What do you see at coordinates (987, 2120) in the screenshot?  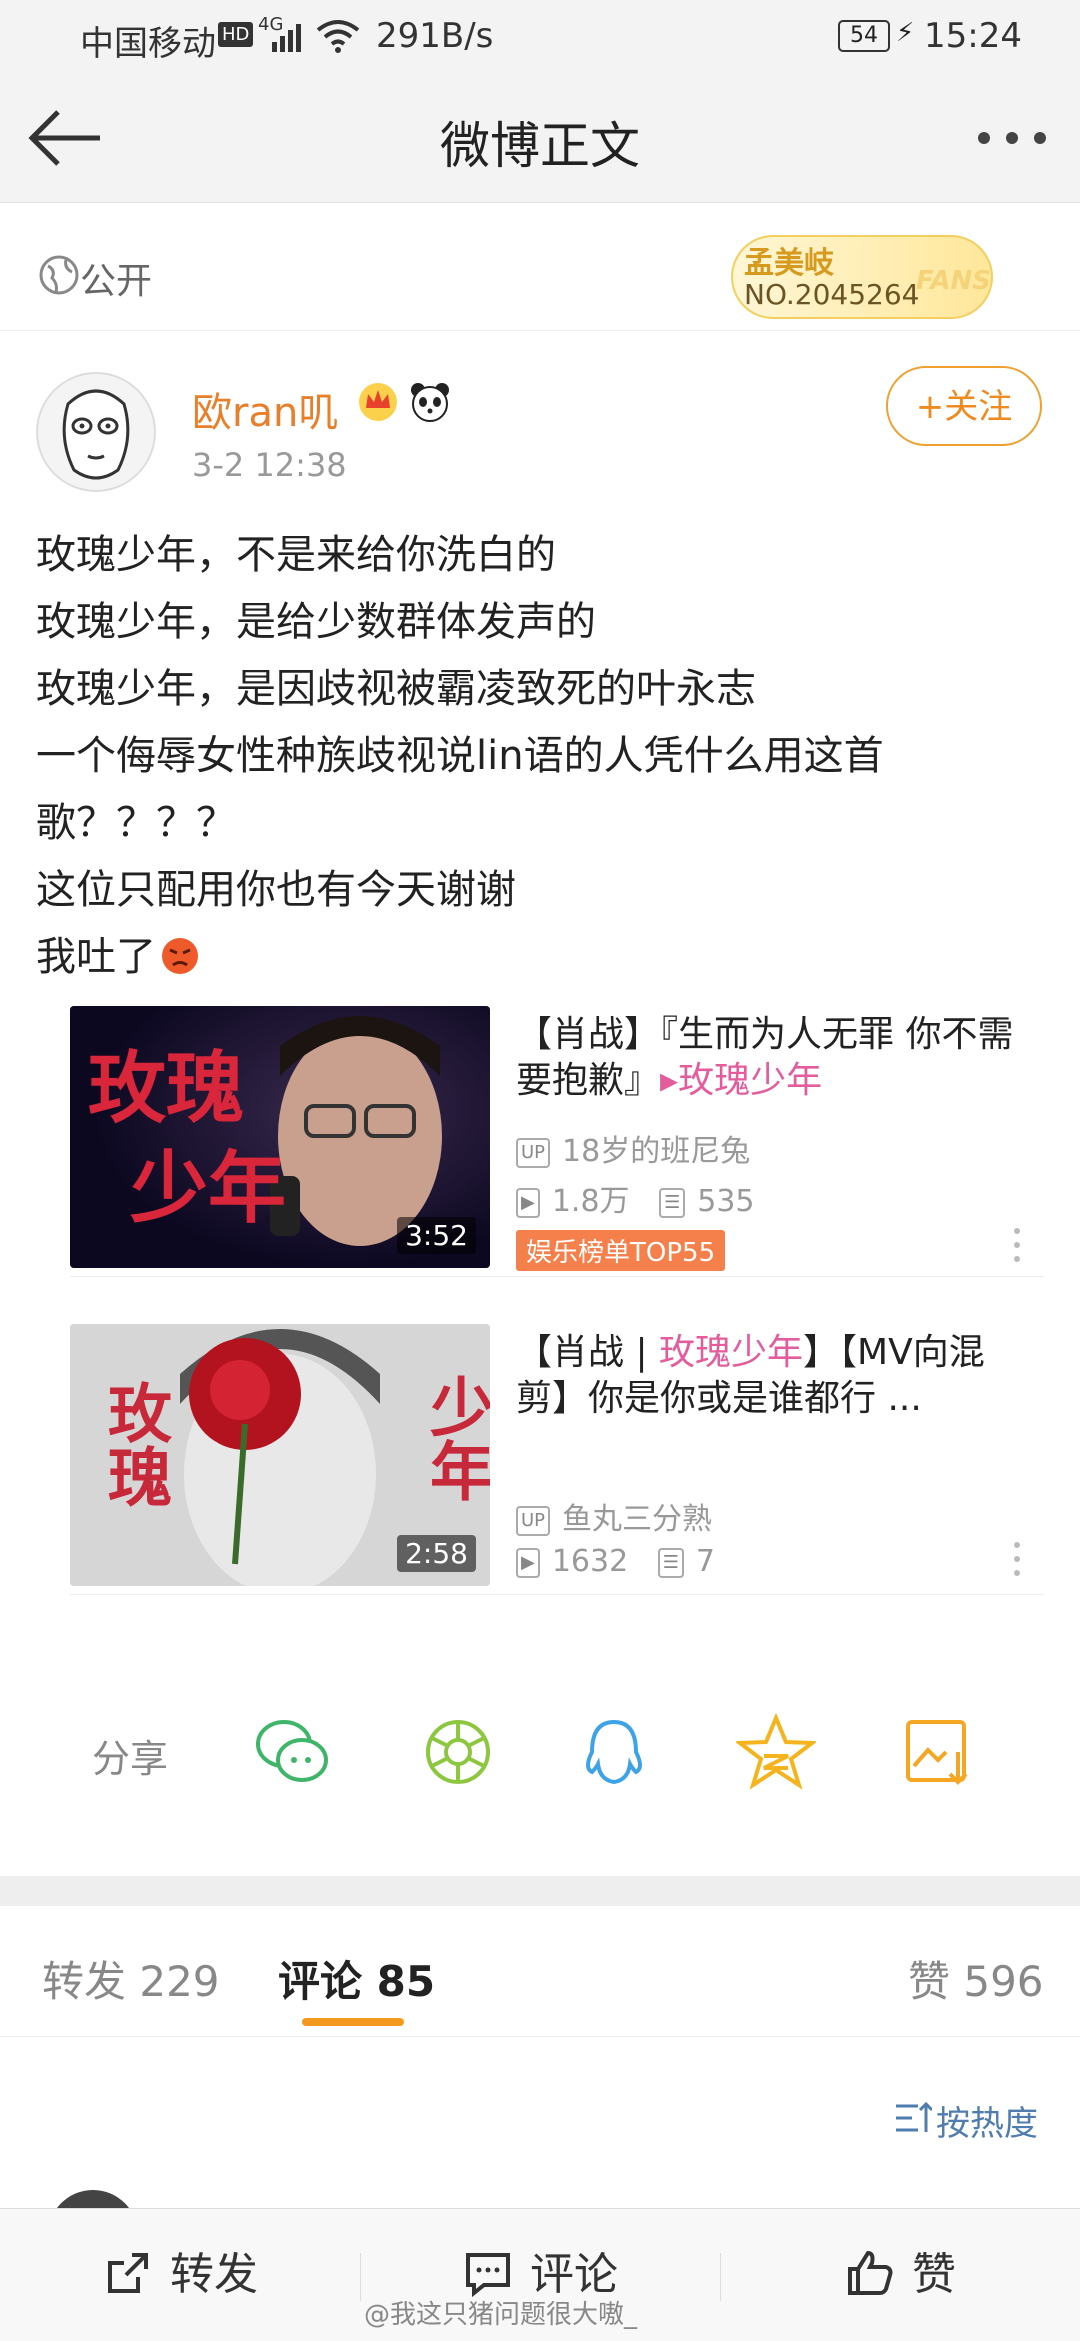 I see `sort-label: 按热度` at bounding box center [987, 2120].